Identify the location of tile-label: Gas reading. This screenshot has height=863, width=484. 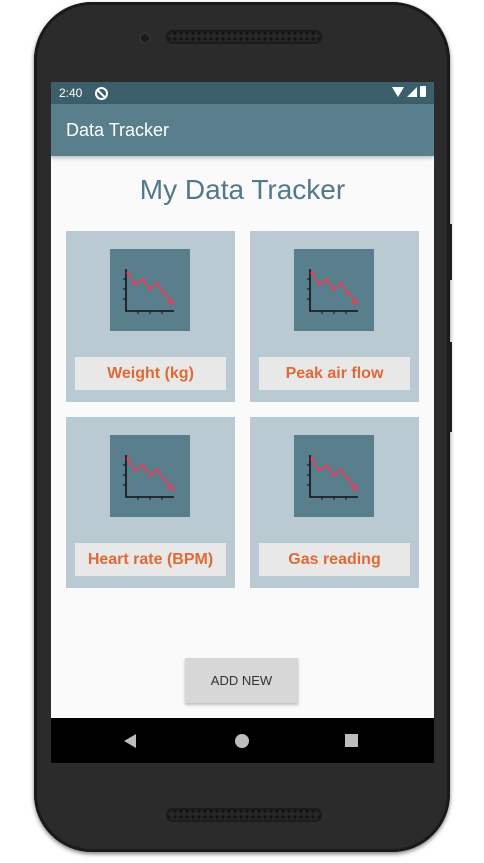
(334, 559).